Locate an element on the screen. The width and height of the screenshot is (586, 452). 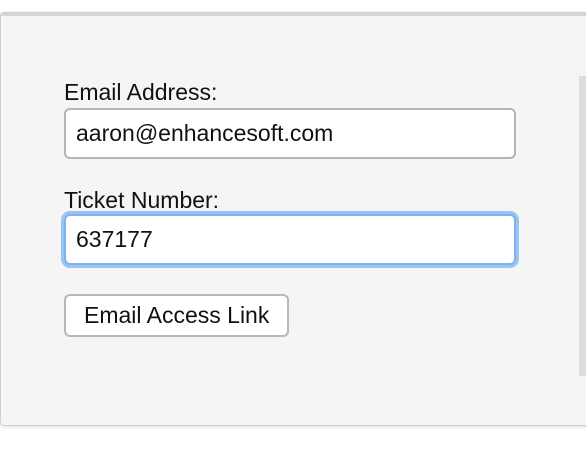
ticket-number-label: Ticket Number: is located at coordinates (142, 200).